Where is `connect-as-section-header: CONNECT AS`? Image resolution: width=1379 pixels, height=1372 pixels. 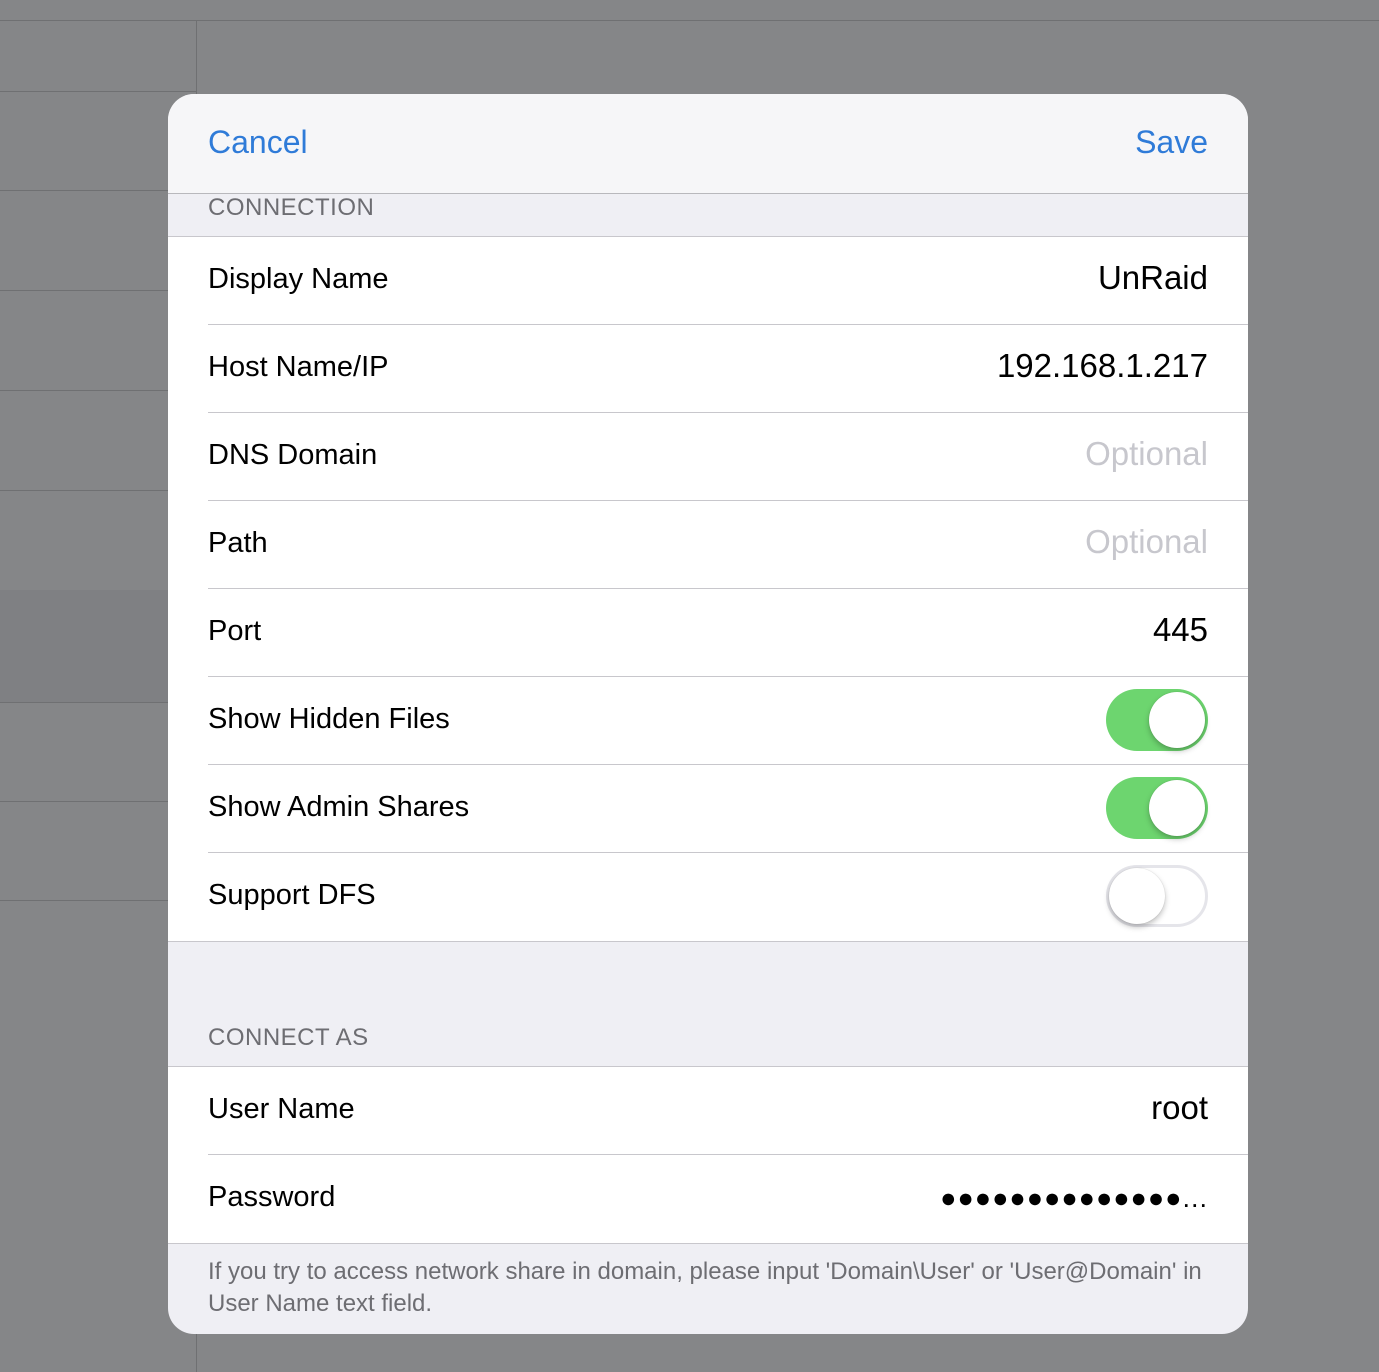 connect-as-section-header: CONNECT AS is located at coordinates (288, 1037).